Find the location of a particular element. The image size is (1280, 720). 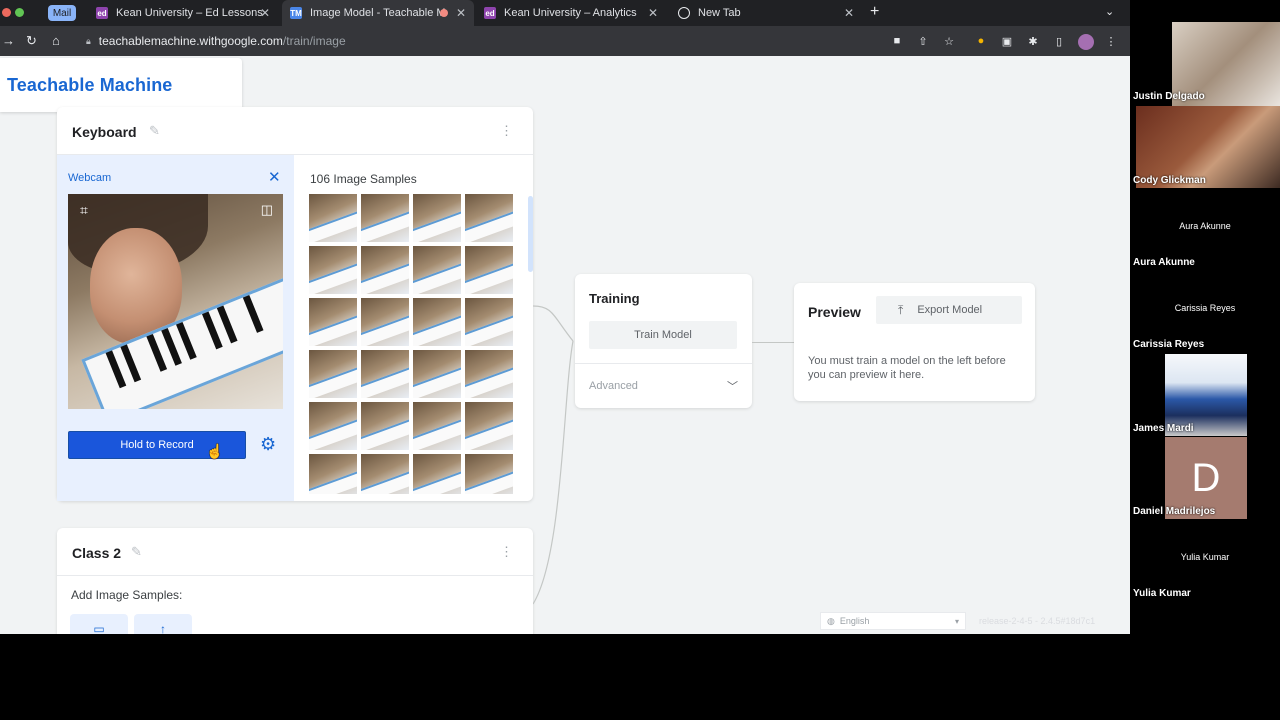

webcam-source-button: ▭ is located at coordinates (99, 624).